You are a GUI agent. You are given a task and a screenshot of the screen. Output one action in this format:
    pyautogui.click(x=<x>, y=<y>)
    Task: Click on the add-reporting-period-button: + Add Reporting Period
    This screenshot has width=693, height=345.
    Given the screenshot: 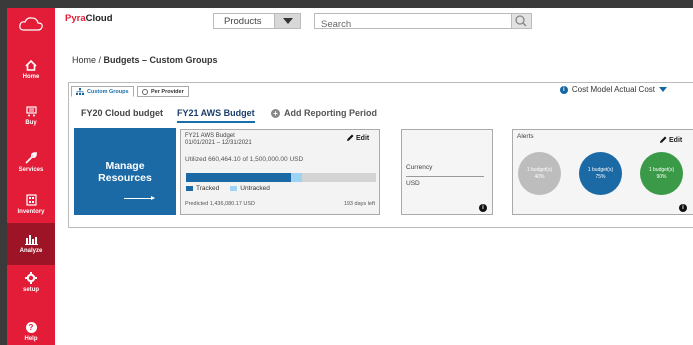 What is the action you would take?
    pyautogui.click(x=324, y=113)
    